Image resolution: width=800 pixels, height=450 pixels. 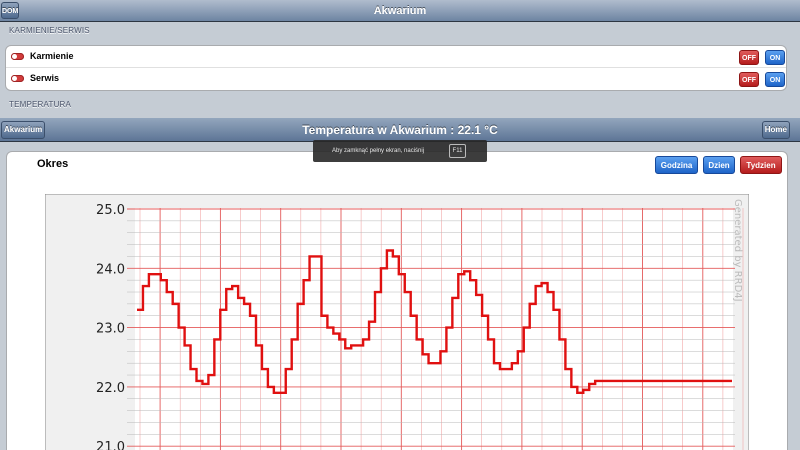 I want to click on godzina-button: Godzina, so click(x=676, y=165).